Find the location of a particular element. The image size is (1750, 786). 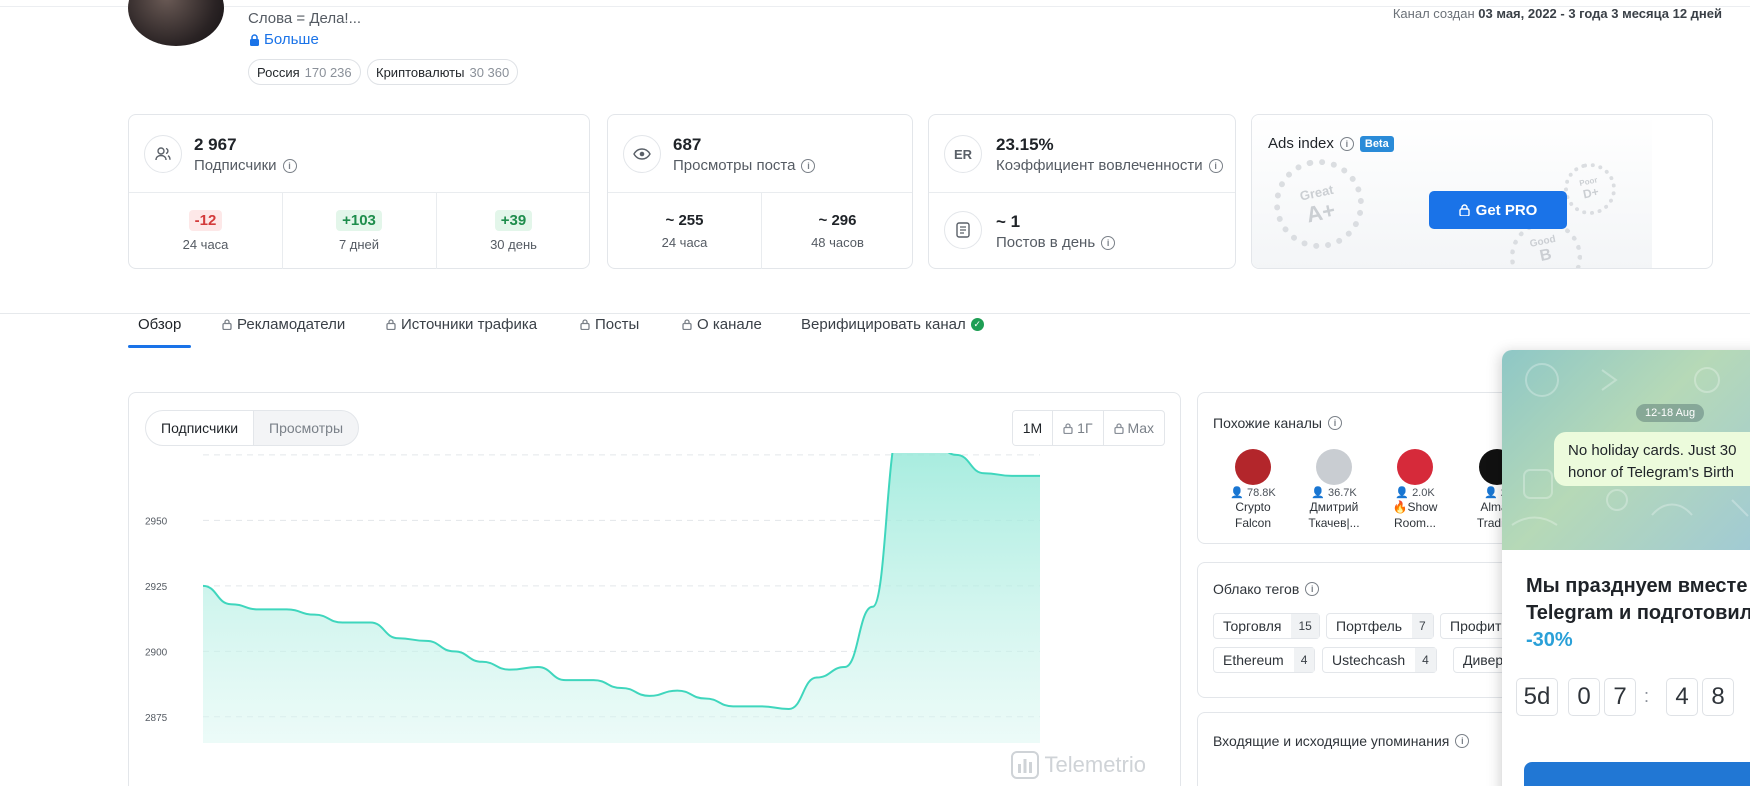

category-chip-country: Россия 170 236 is located at coordinates (304, 72).